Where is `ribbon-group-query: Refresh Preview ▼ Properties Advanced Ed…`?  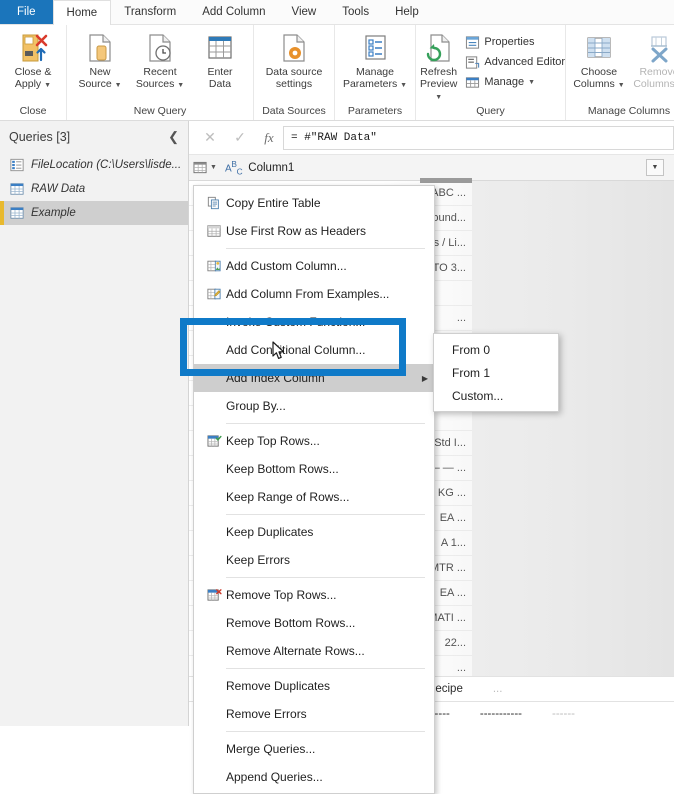 ribbon-group-query: Refresh Preview ▼ Properties Advanced Ed… is located at coordinates (491, 72).